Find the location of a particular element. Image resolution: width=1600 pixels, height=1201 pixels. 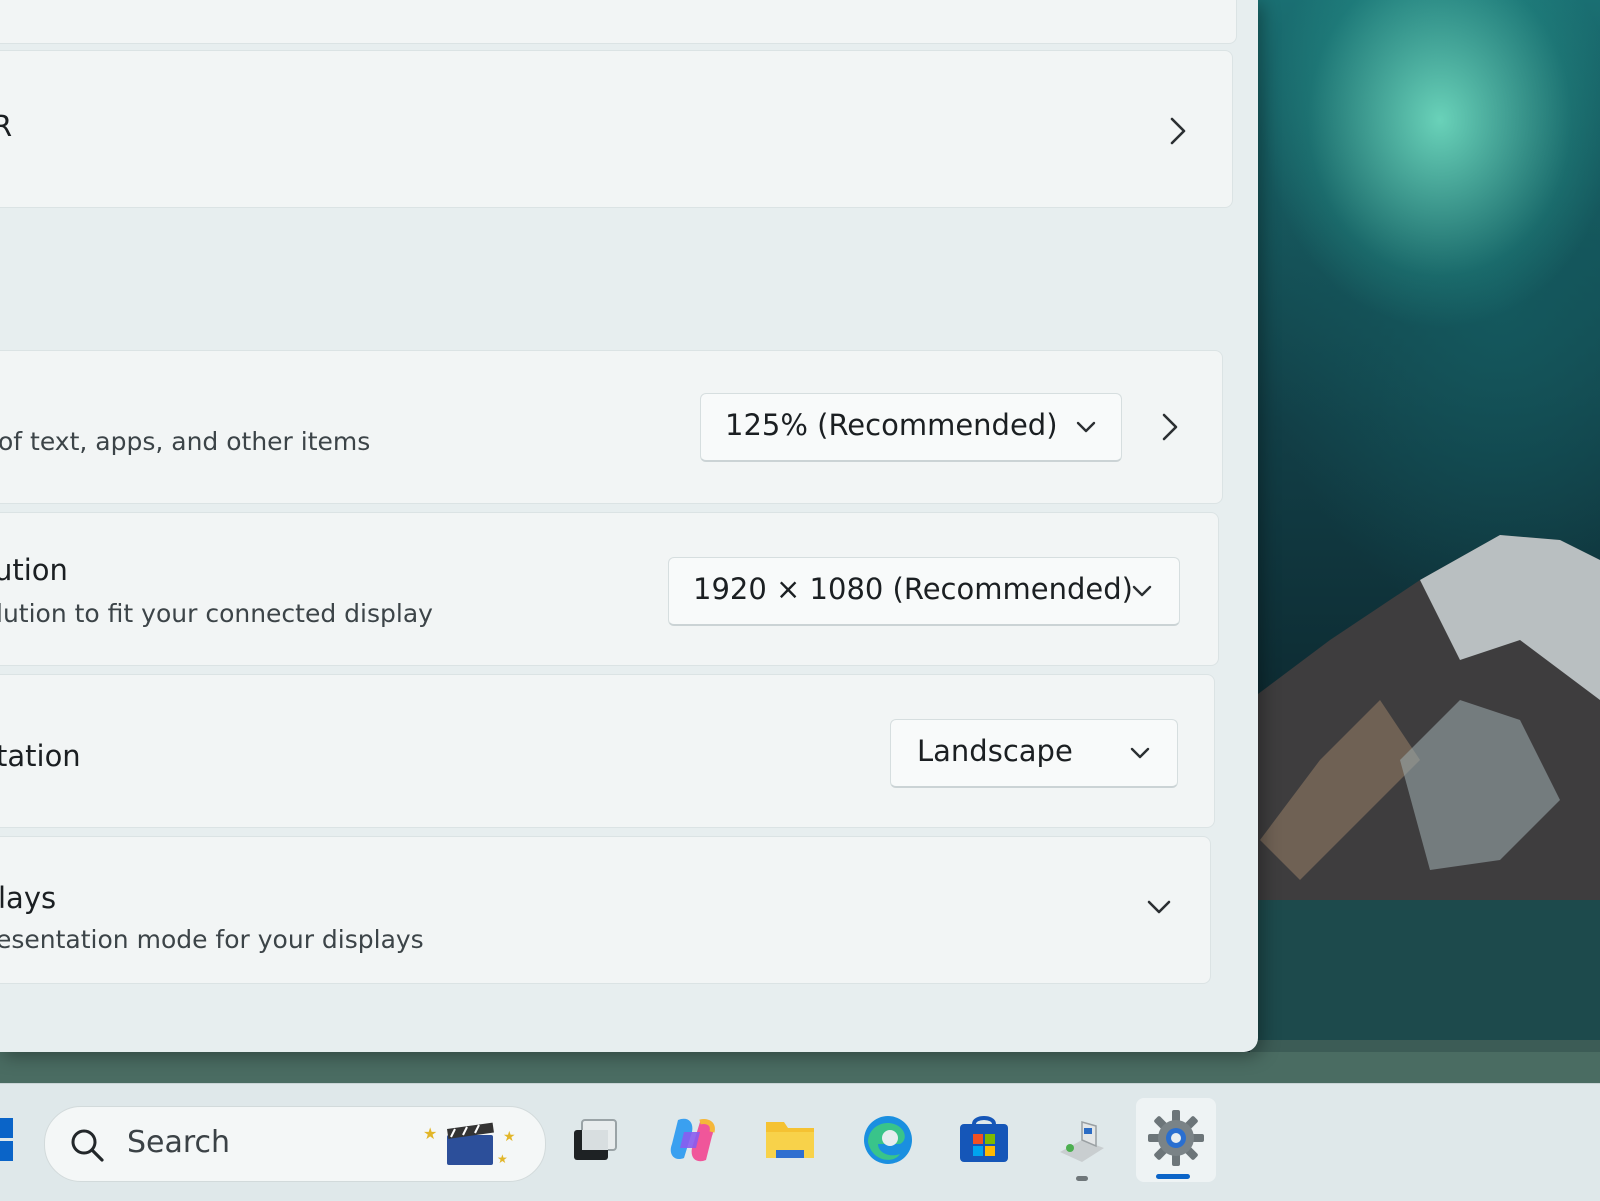

orientation-value: Landscape is located at coordinates (995, 751).